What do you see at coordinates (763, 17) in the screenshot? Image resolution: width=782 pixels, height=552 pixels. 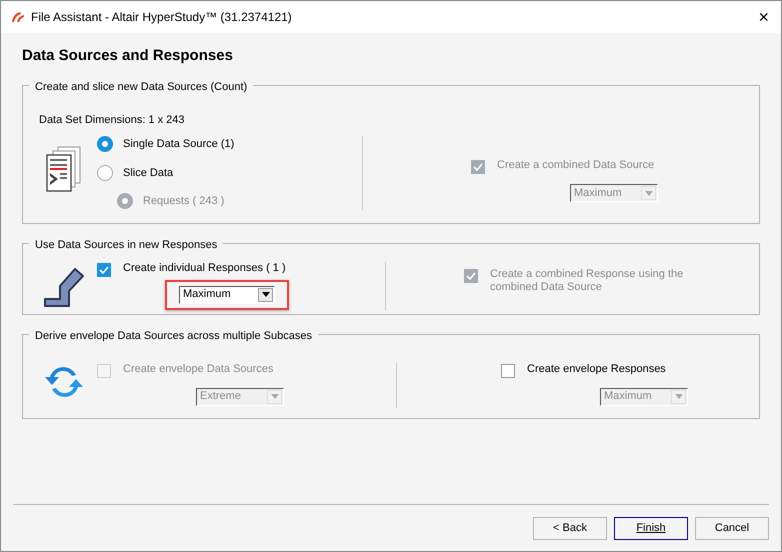 I see `close-button: ×` at bounding box center [763, 17].